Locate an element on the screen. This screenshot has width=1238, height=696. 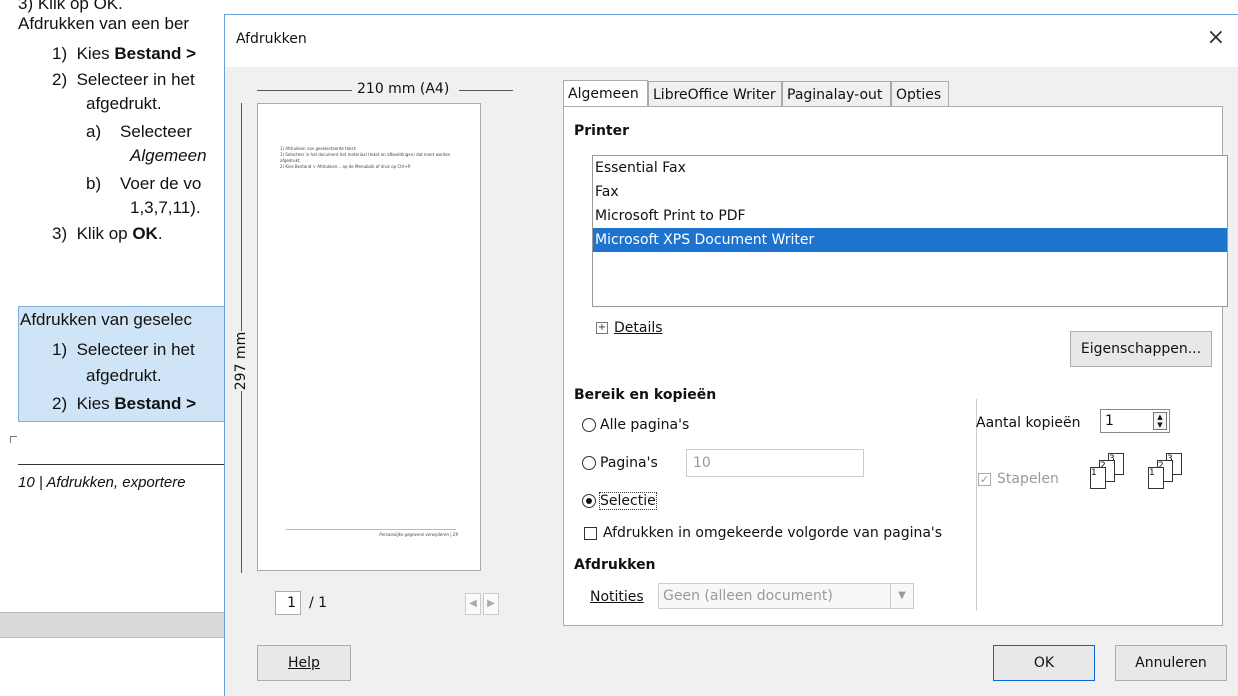
doc-heading-2: Afdrukken van geselec is located at coordinates (106, 319).